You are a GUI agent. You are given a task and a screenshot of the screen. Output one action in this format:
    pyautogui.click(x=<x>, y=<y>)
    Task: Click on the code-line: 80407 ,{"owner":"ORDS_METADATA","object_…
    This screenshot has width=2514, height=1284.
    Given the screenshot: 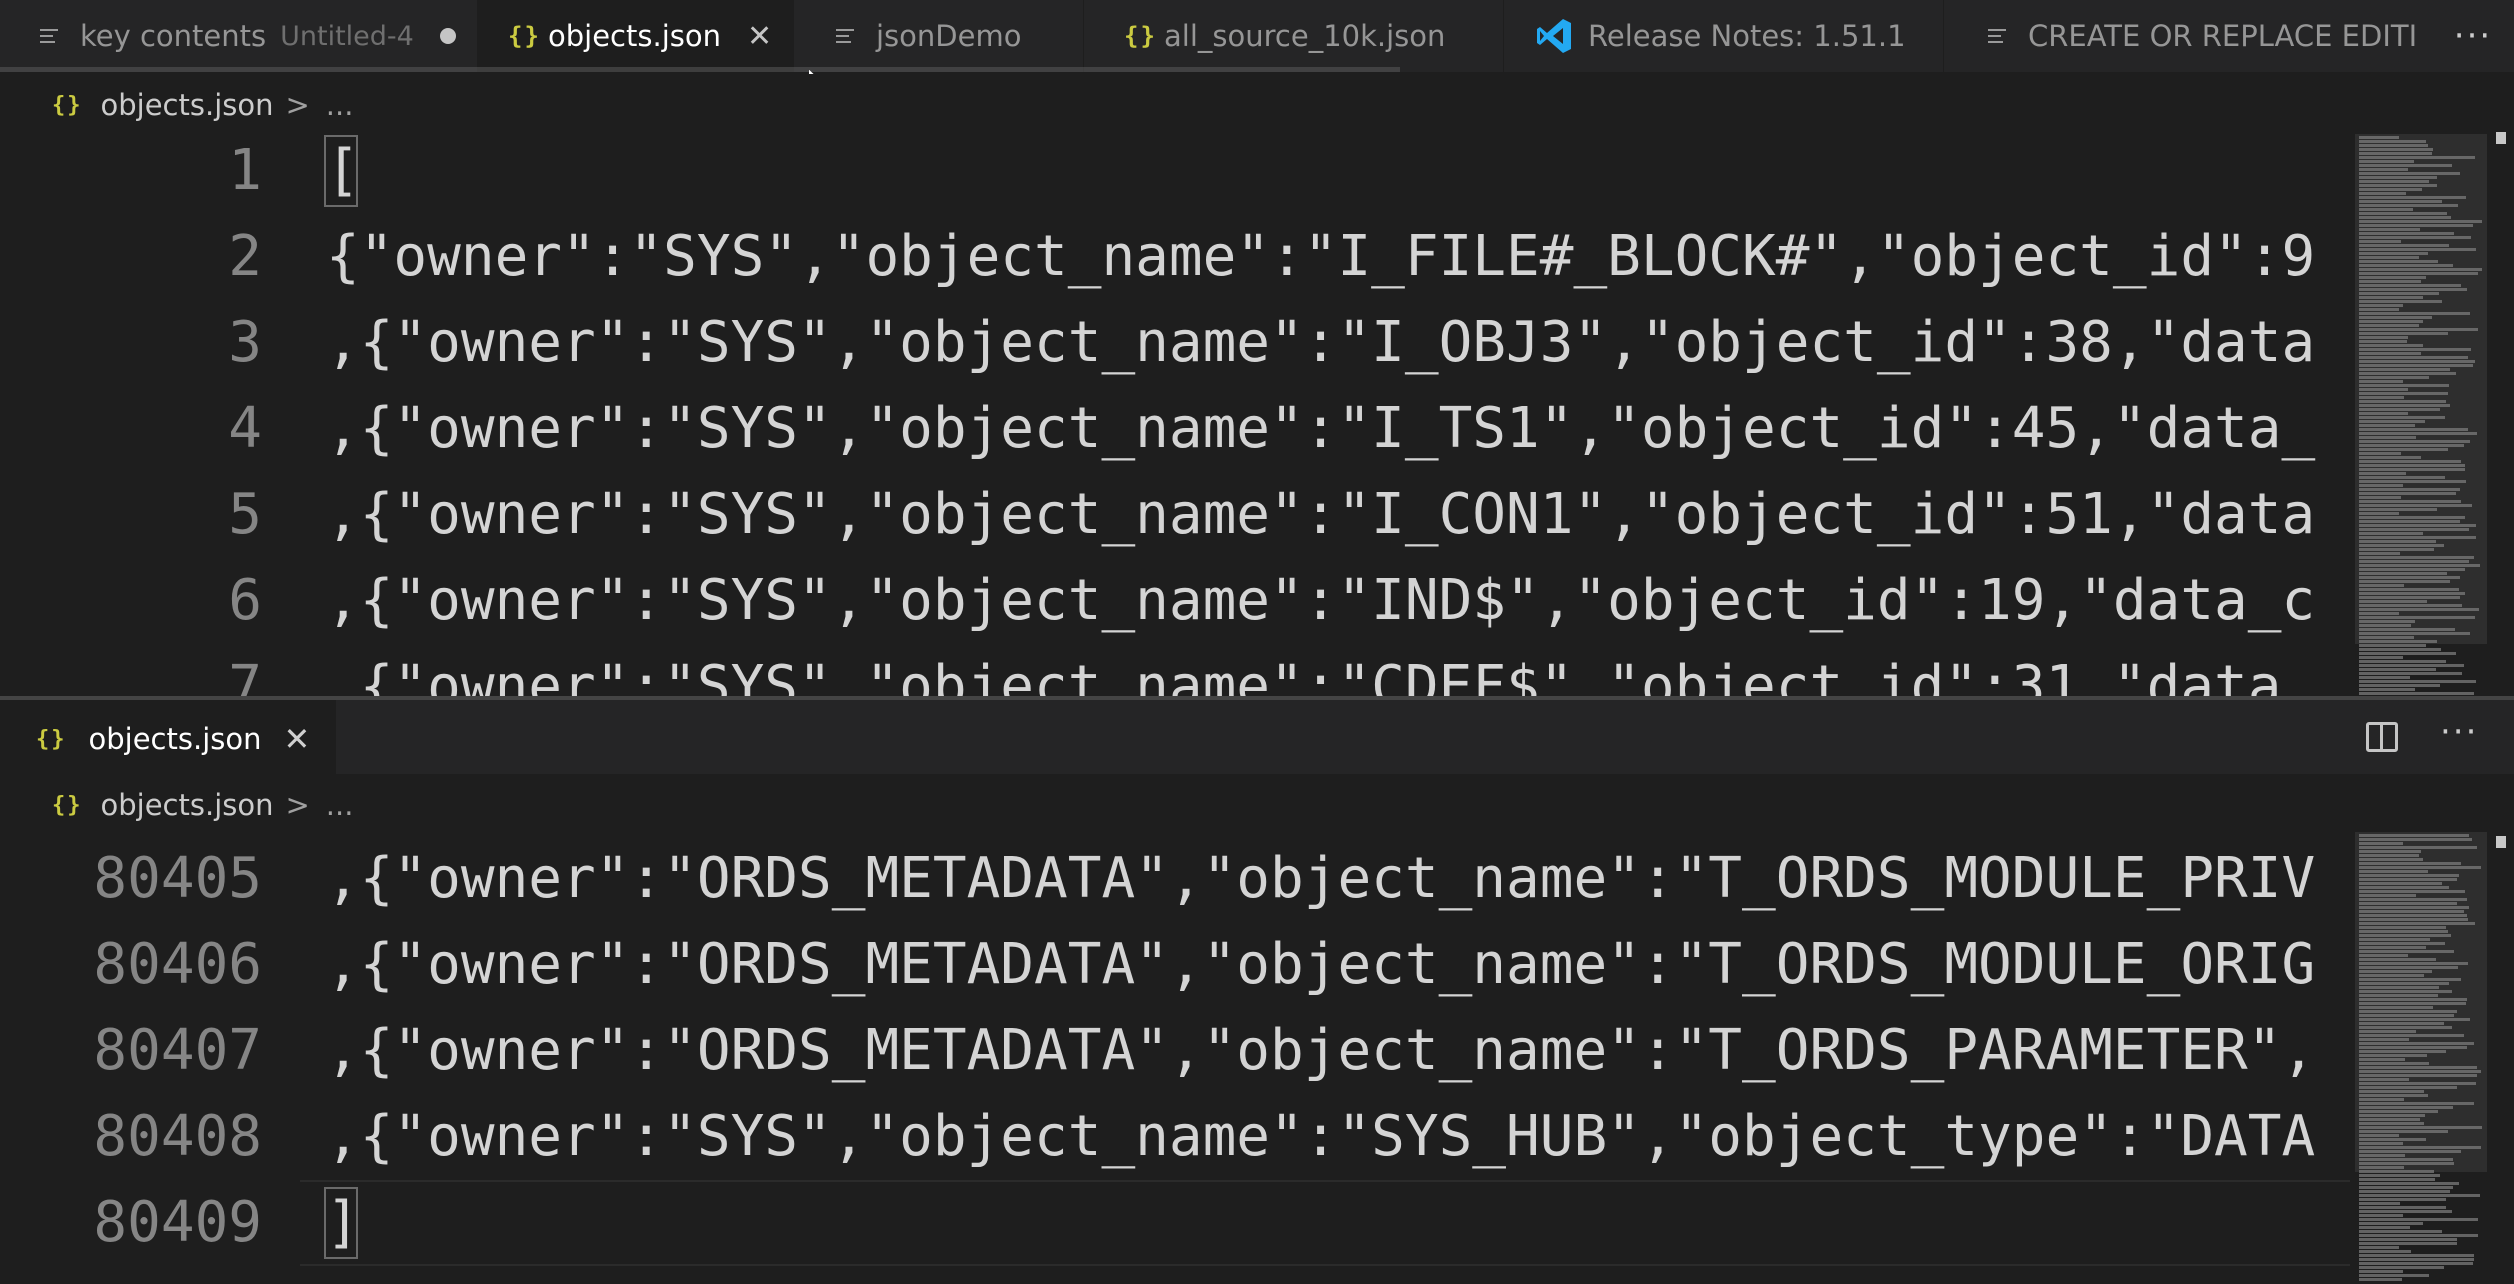 What is the action you would take?
    pyautogui.click(x=1175, y=1051)
    